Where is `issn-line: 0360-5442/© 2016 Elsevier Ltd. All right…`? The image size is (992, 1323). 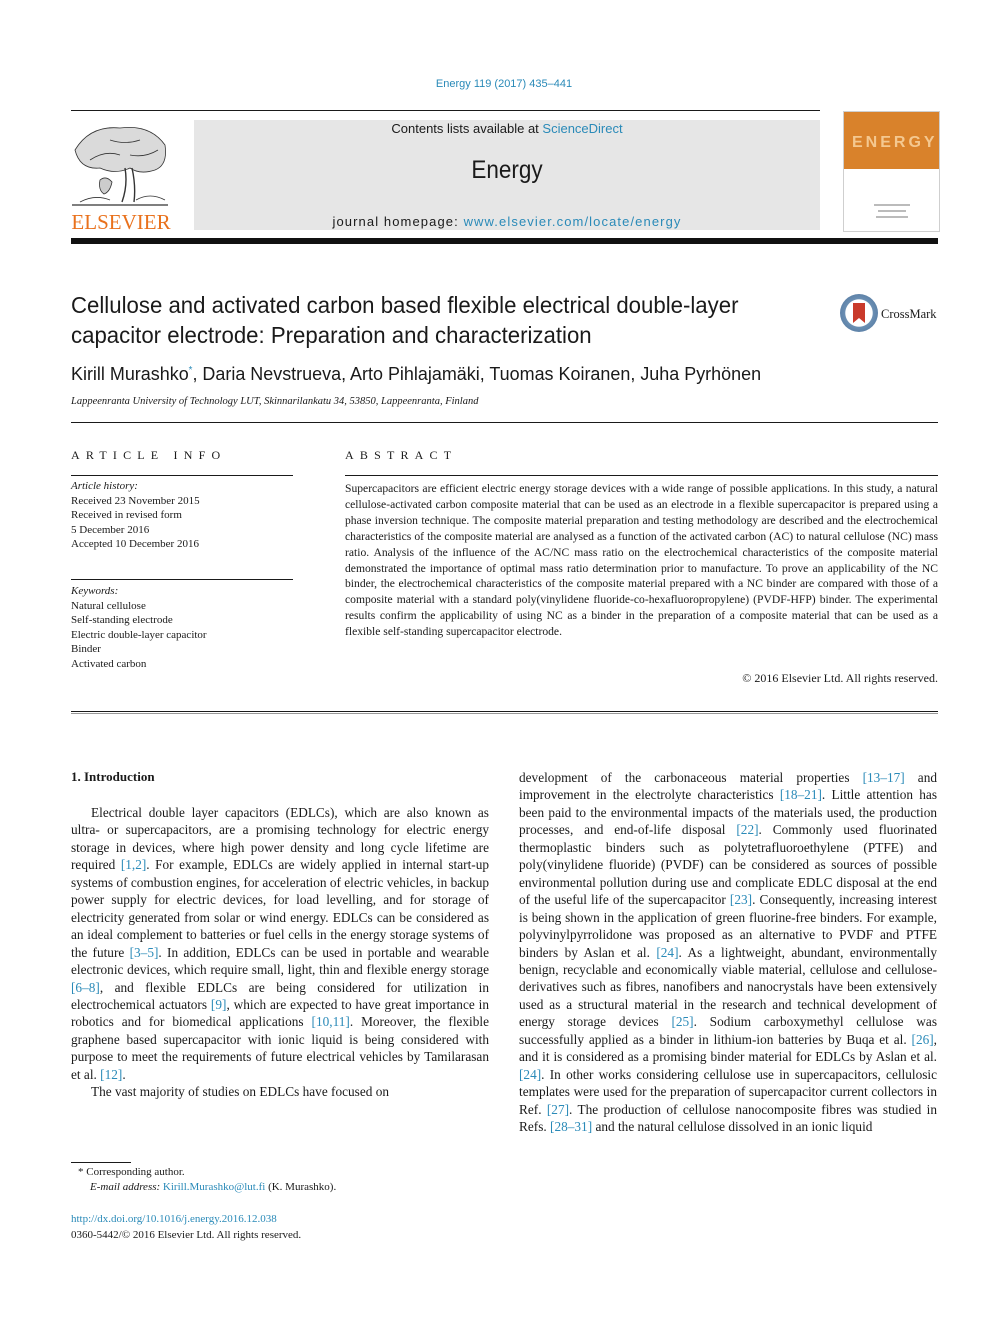 issn-line: 0360-5442/© 2016 Elsevier Ltd. All right… is located at coordinates (186, 1235).